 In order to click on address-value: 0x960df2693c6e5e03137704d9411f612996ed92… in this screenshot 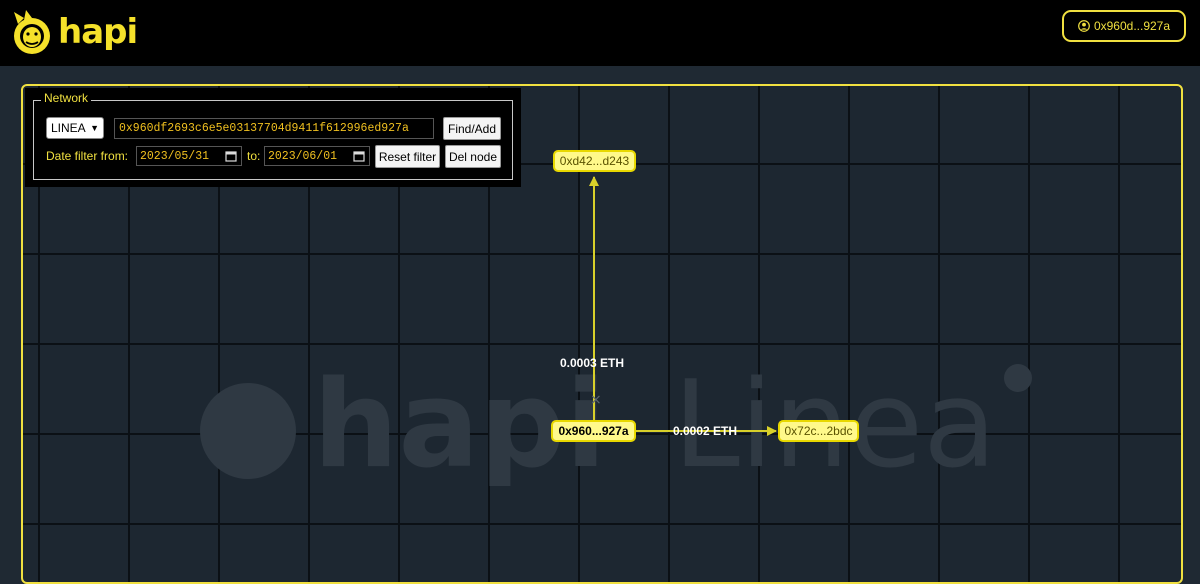, I will do `click(264, 128)`.